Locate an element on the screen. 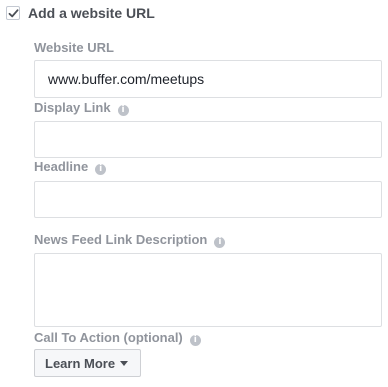 This screenshot has width=388, height=387. add-website-url-label: Add a website URL is located at coordinates (91, 13).